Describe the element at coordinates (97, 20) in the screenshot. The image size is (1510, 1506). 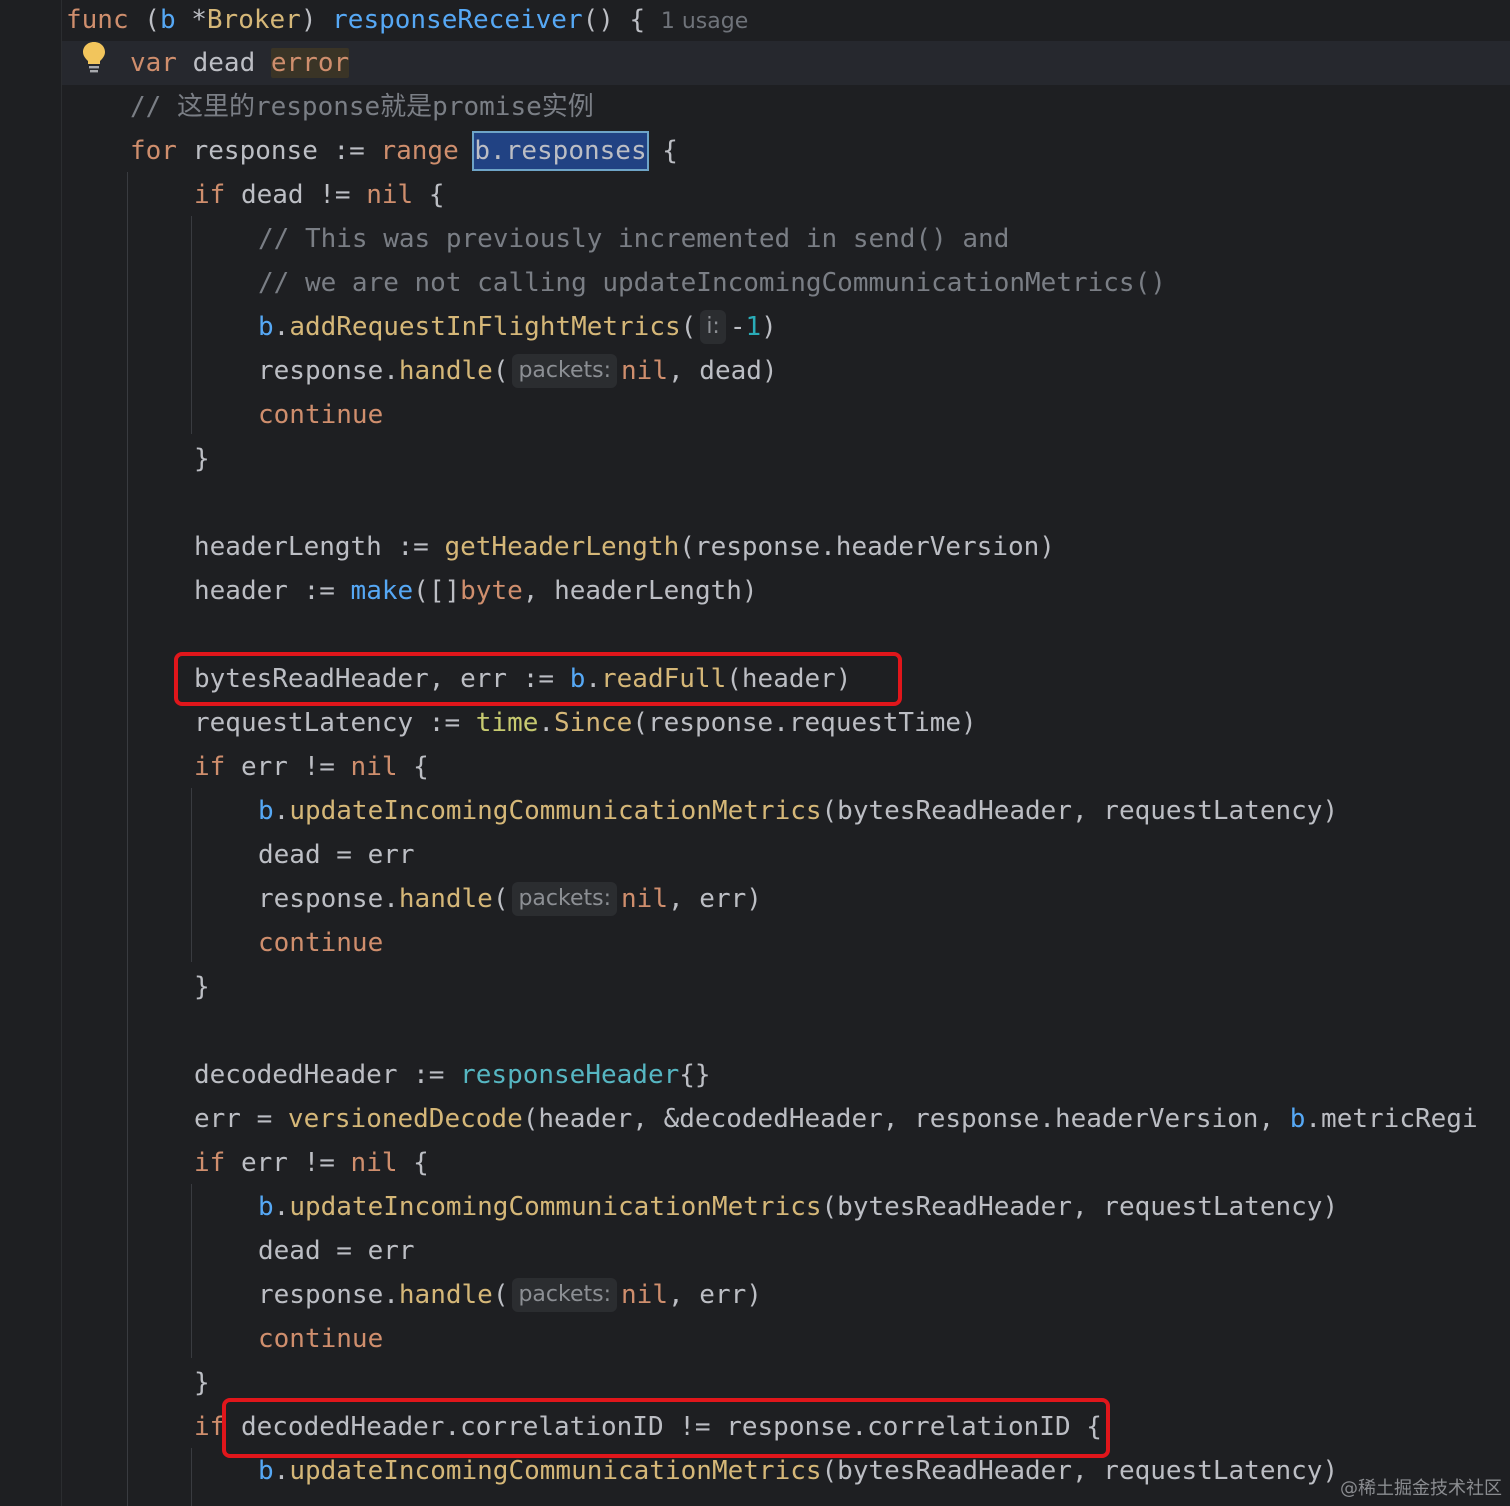
I see `keyword-func: func` at that location.